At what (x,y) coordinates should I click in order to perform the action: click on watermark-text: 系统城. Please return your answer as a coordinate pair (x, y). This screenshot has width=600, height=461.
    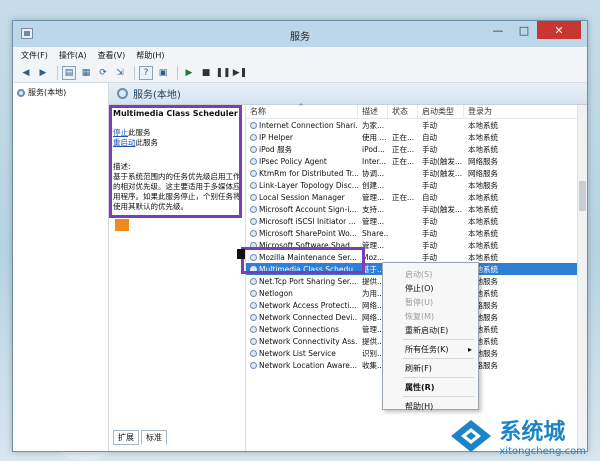
    Looking at the image, I should click on (532, 432).